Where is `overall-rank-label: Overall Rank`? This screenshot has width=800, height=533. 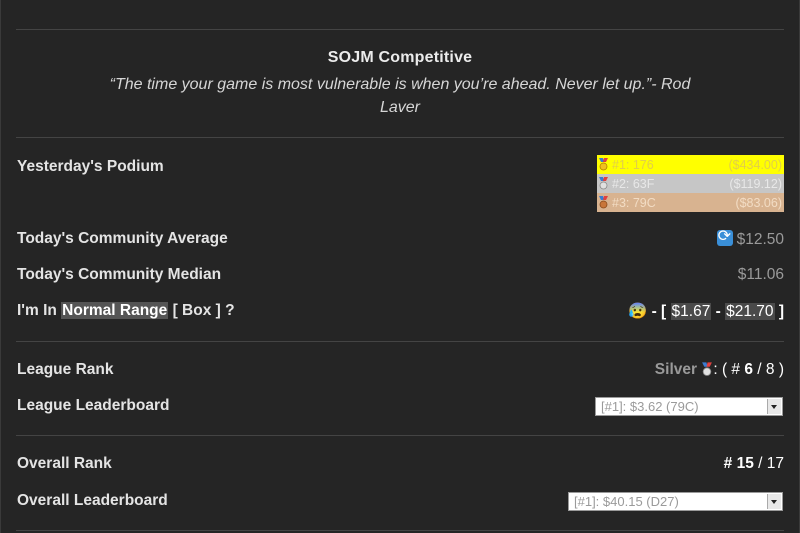
overall-rank-label: Overall Rank is located at coordinates (64, 463).